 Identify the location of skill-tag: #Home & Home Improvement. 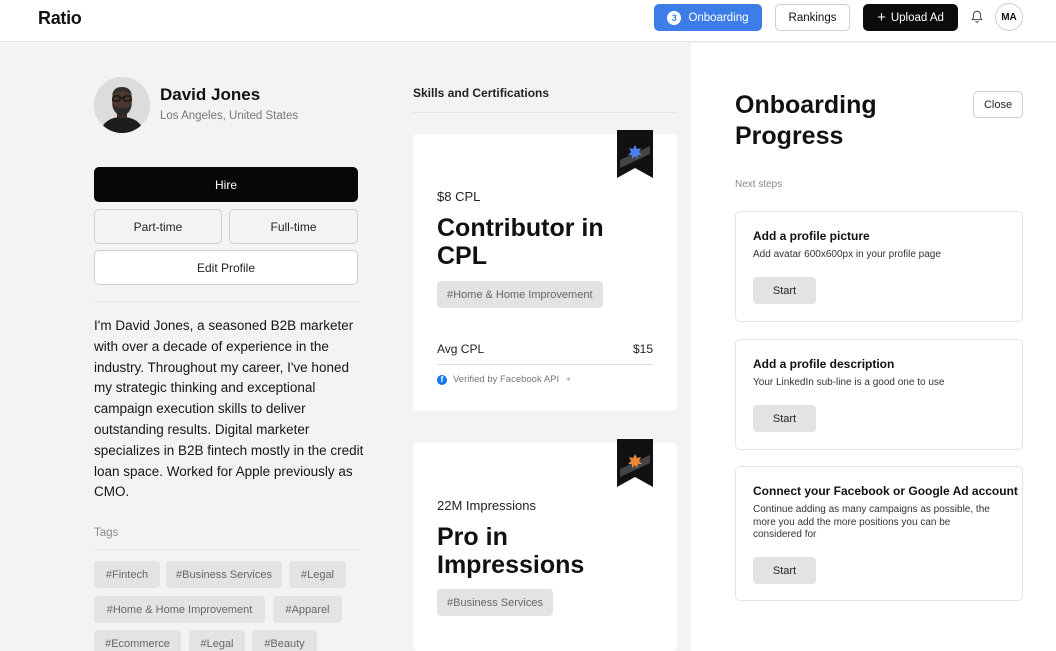
(520, 294).